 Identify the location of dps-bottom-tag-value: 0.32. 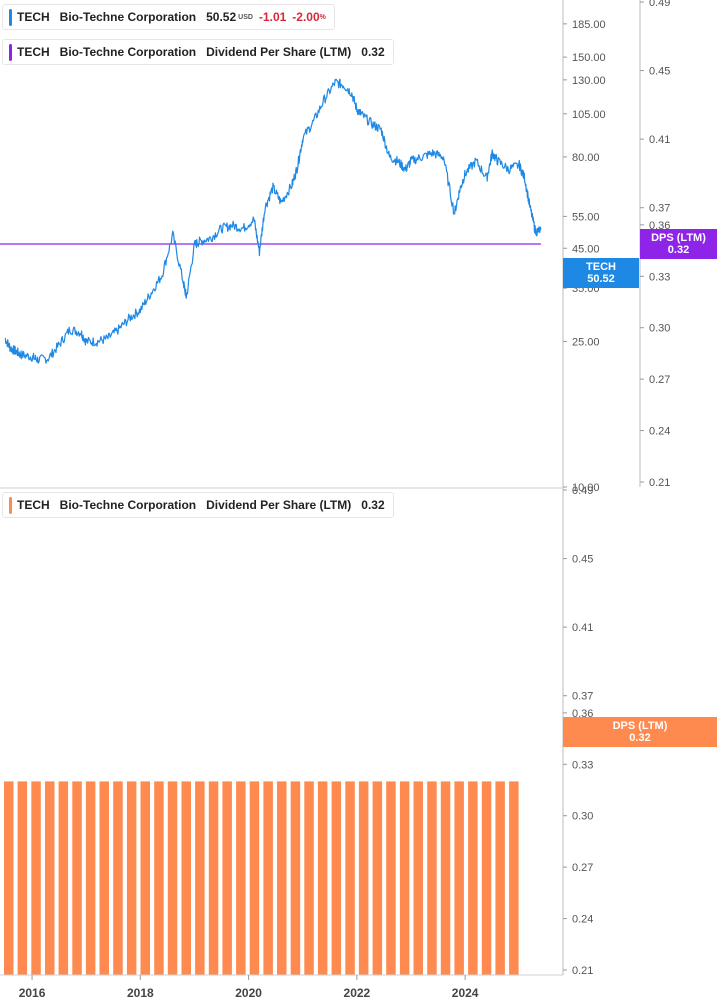
(640, 738).